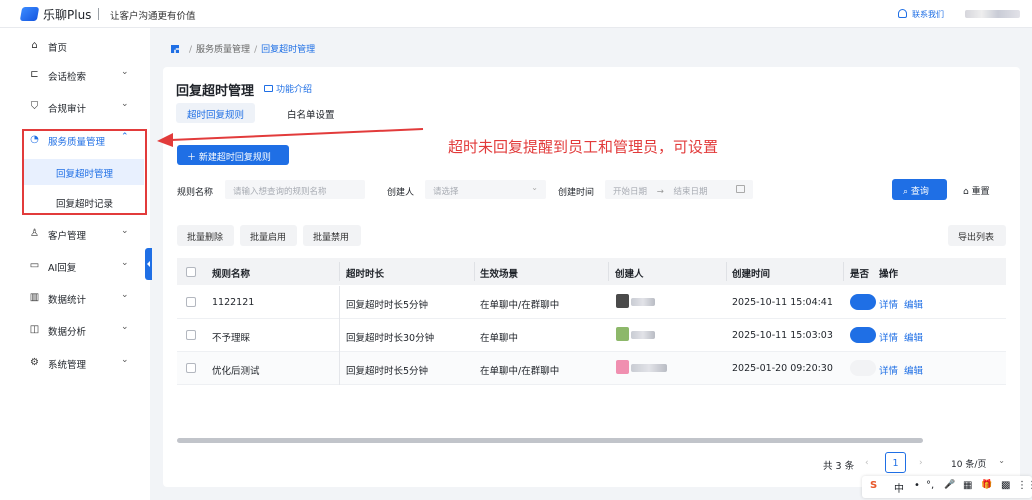 The height and width of the screenshot is (500, 1032). I want to click on sidebar-item-data-analysis: ◫ 数据分析 ⌄, so click(75, 330).